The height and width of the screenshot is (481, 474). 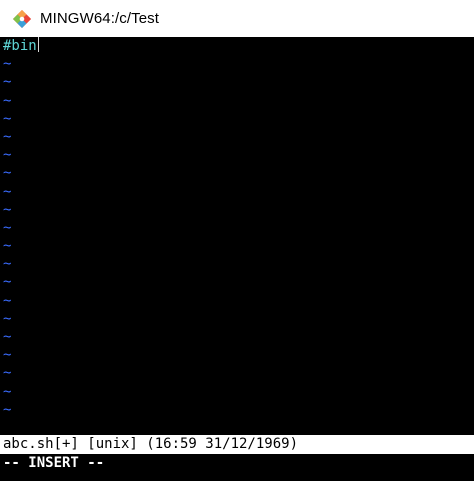 I want to click on window-title: MINGW64:/c/Test, so click(x=100, y=18).